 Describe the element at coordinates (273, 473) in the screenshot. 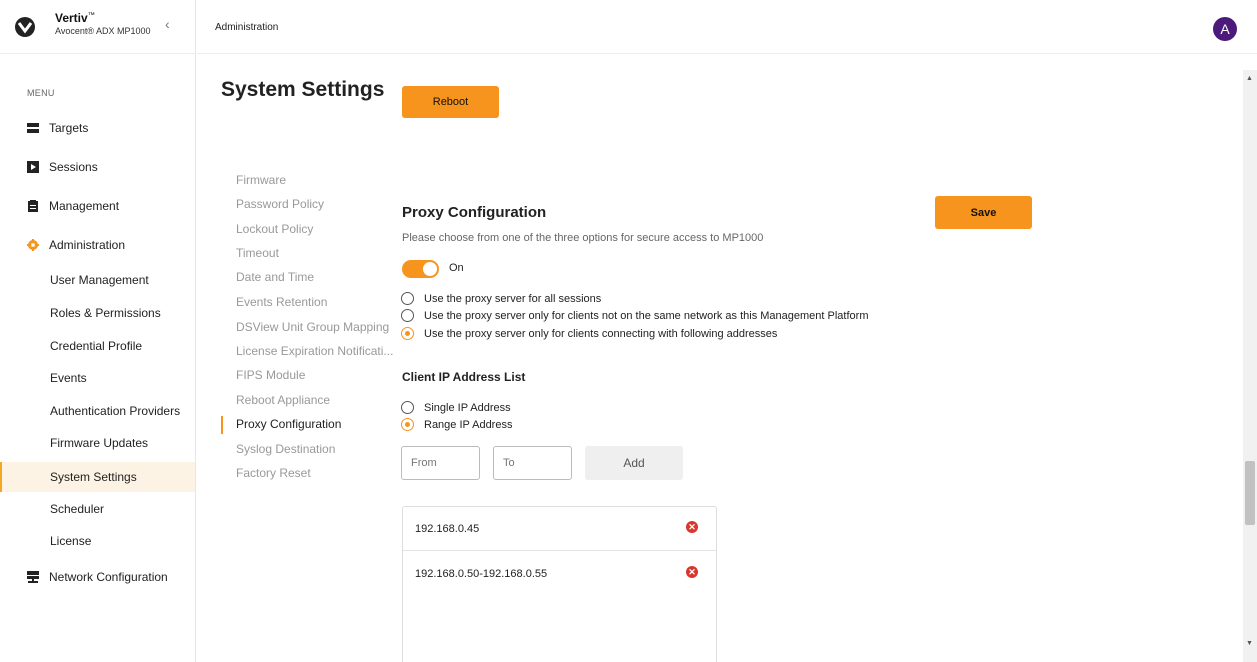

I see `settings-nav-factory-reset: Factory Reset` at that location.